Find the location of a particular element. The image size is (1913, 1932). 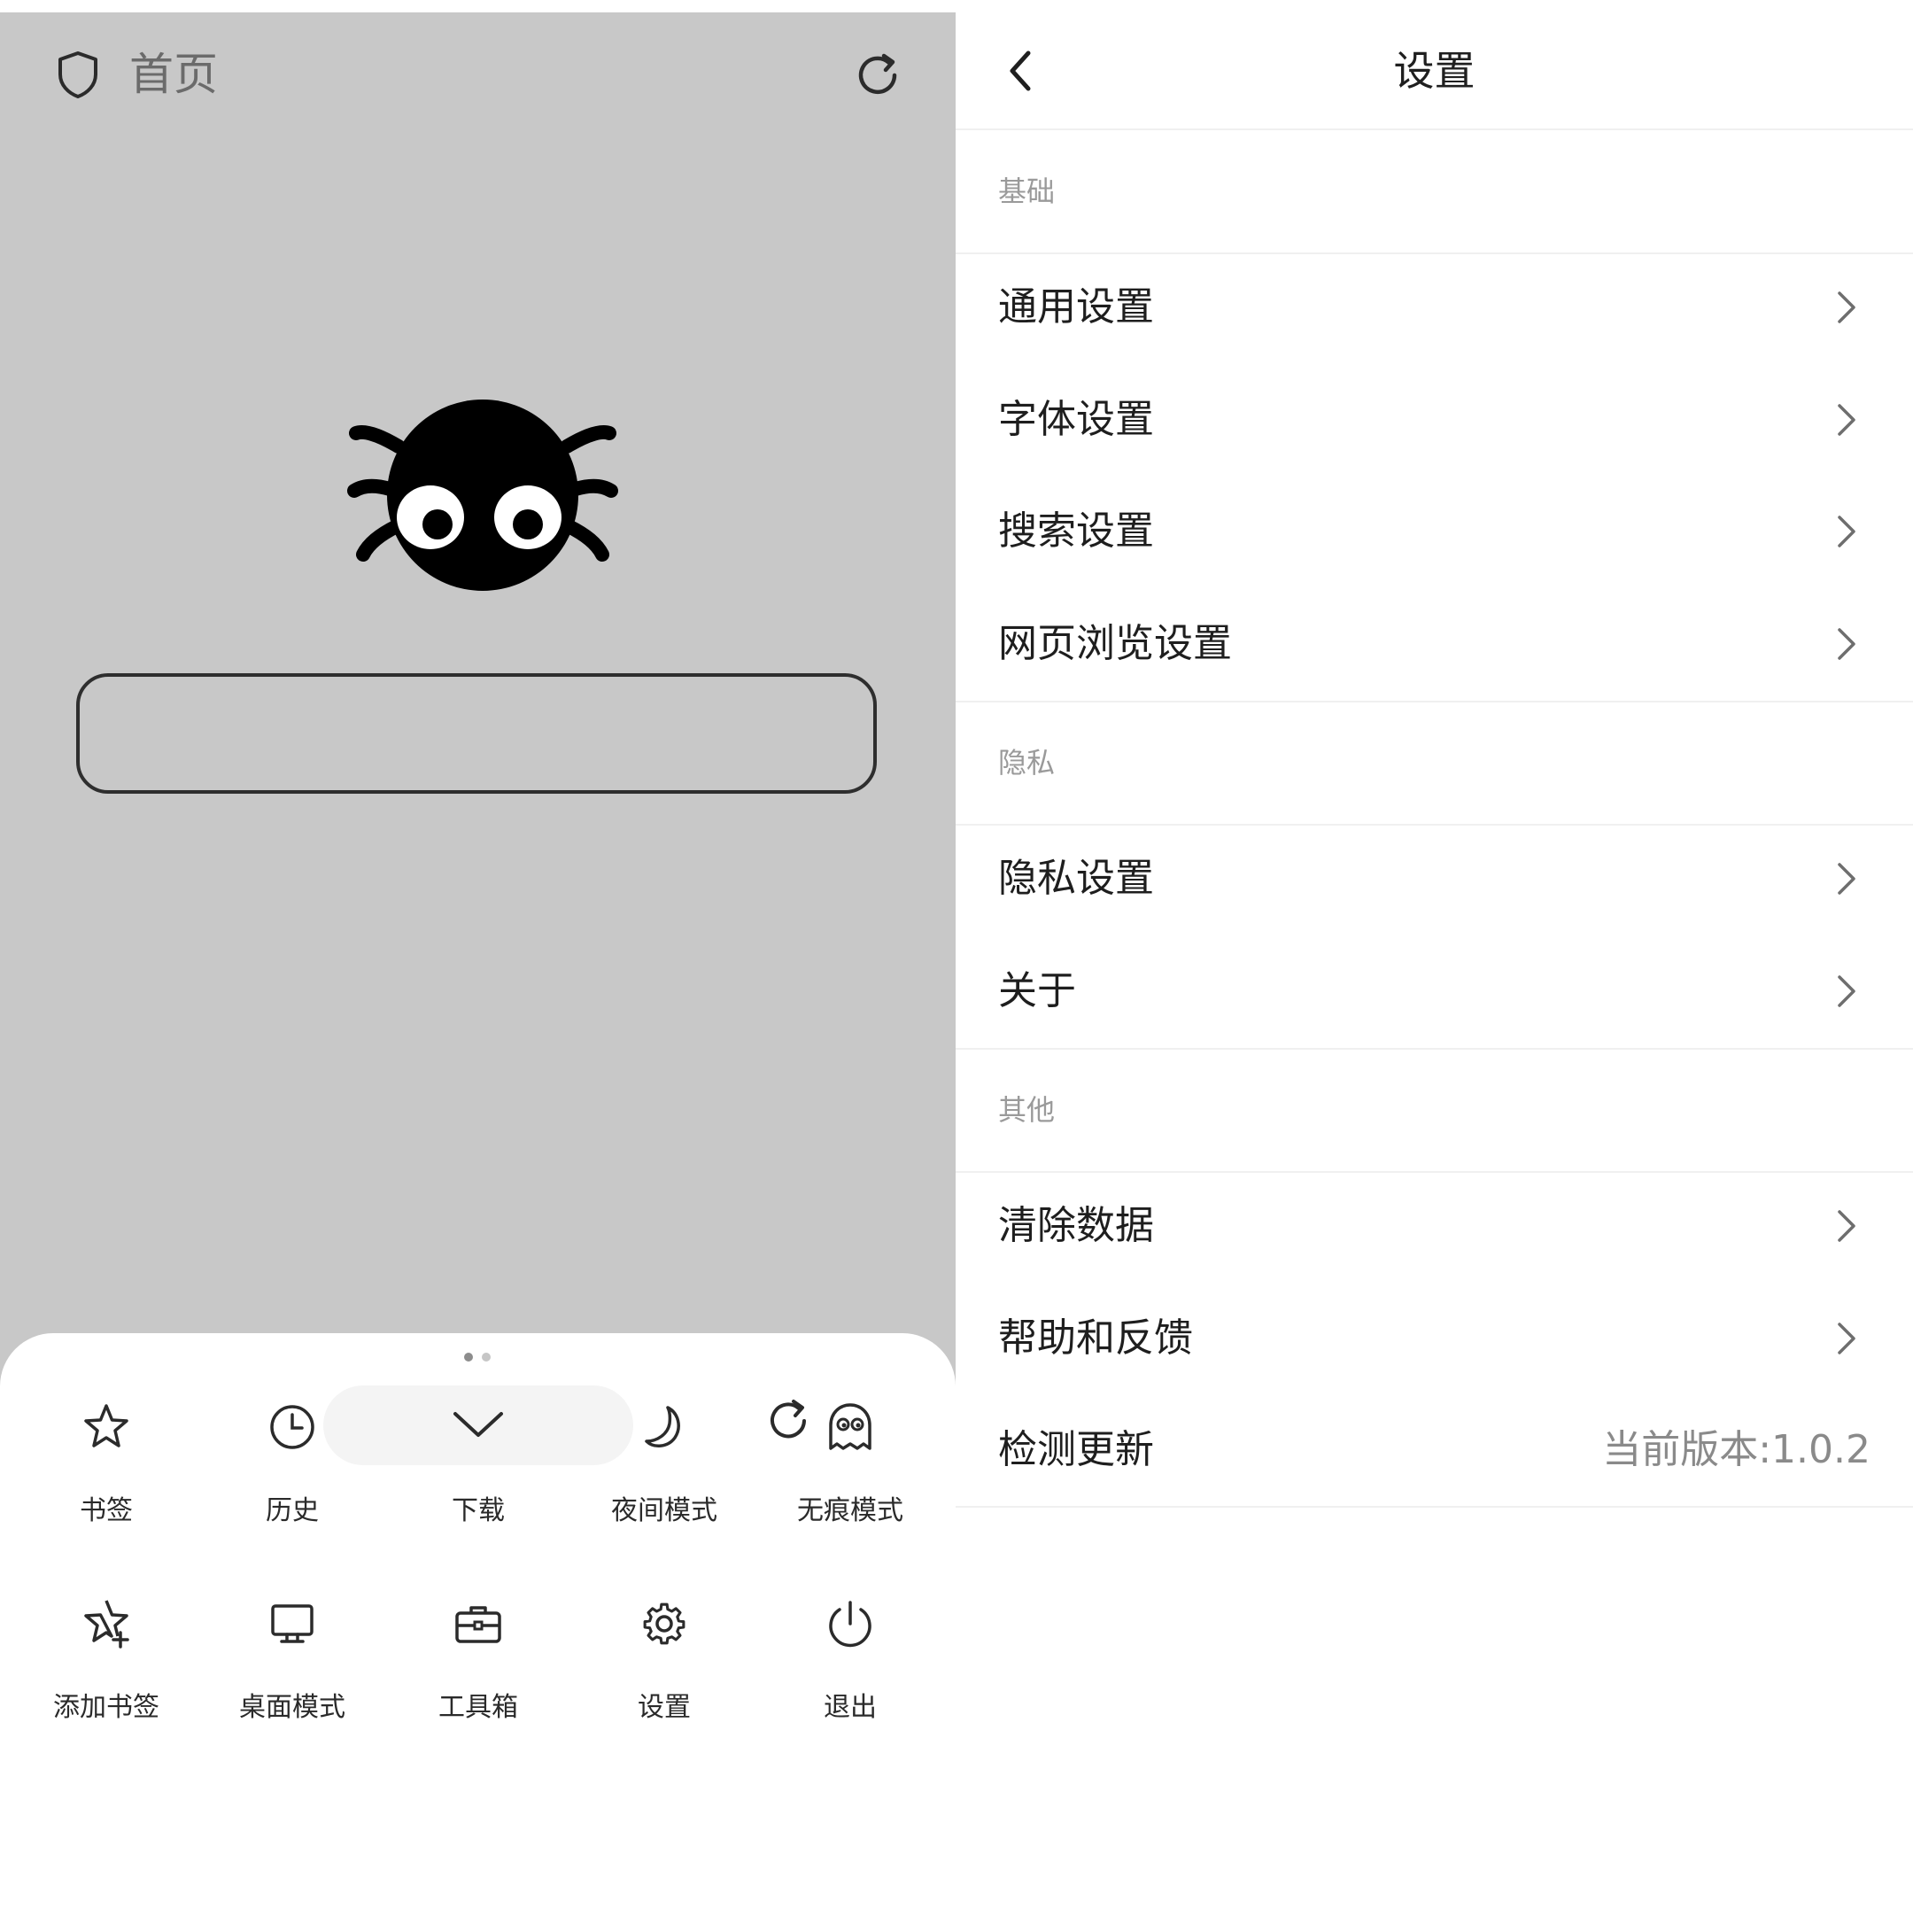

menu-item-settings: 设置 is located at coordinates (664, 1681).